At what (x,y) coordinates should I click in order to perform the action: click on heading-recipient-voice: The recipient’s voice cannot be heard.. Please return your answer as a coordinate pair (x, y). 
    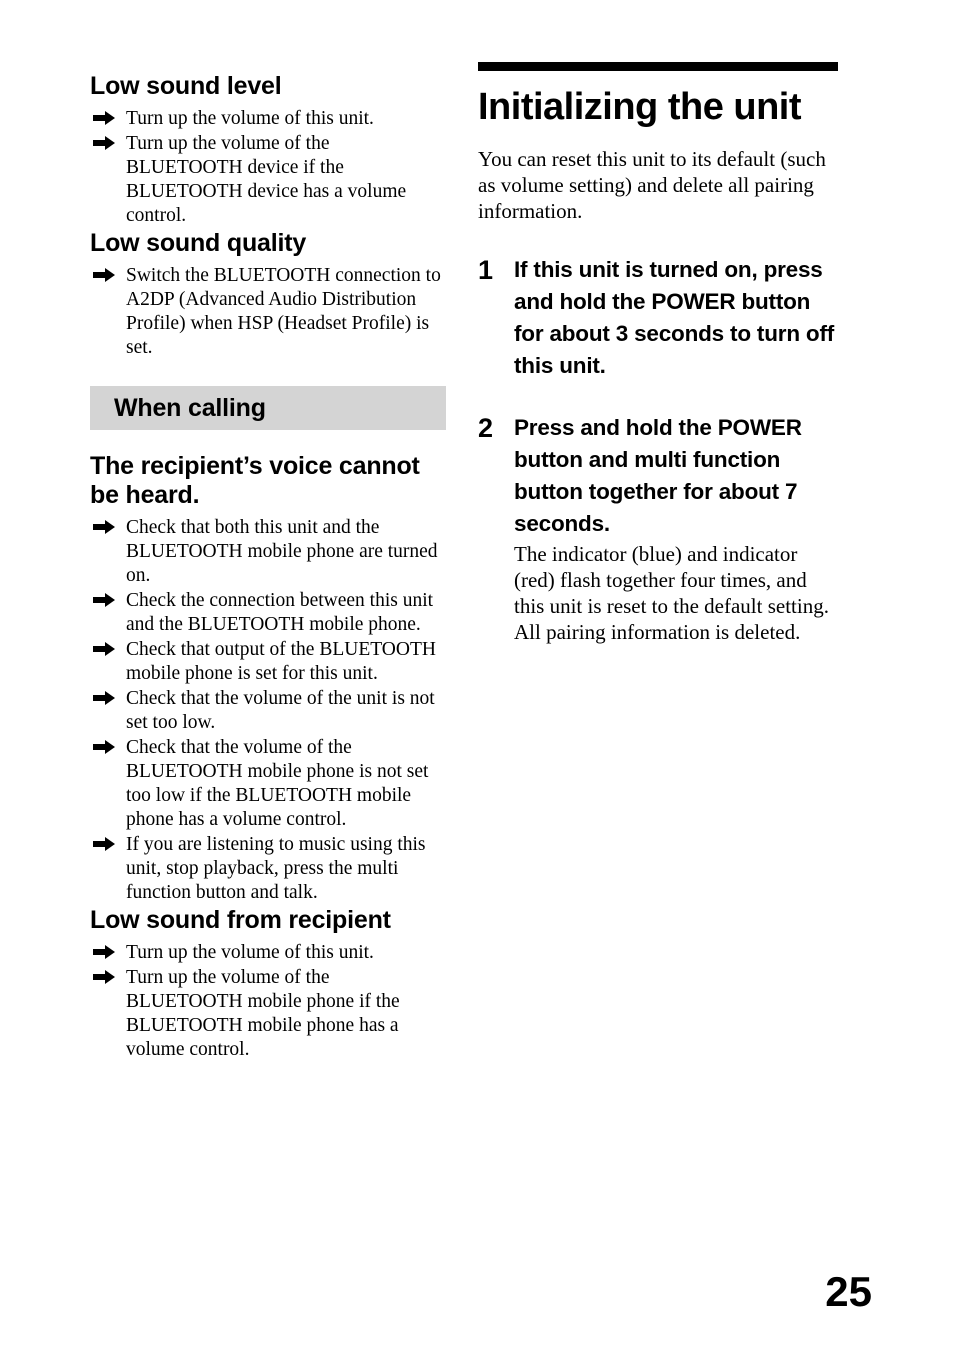
    Looking at the image, I should click on (255, 480).